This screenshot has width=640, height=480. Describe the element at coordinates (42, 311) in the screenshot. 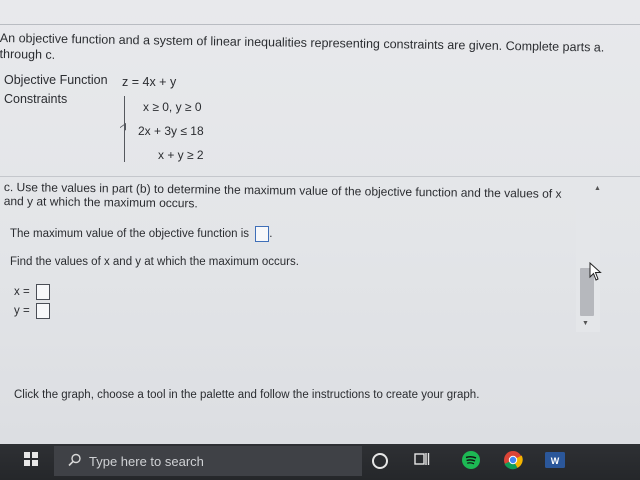

I see `y-input` at that location.